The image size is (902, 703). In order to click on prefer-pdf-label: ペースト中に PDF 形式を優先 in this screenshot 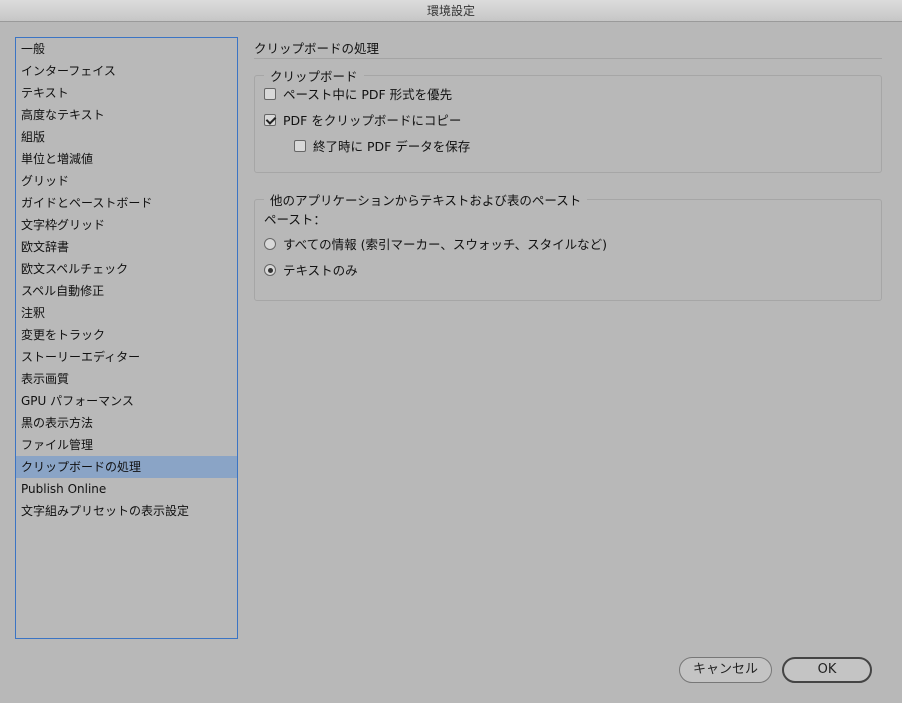, I will do `click(368, 94)`.